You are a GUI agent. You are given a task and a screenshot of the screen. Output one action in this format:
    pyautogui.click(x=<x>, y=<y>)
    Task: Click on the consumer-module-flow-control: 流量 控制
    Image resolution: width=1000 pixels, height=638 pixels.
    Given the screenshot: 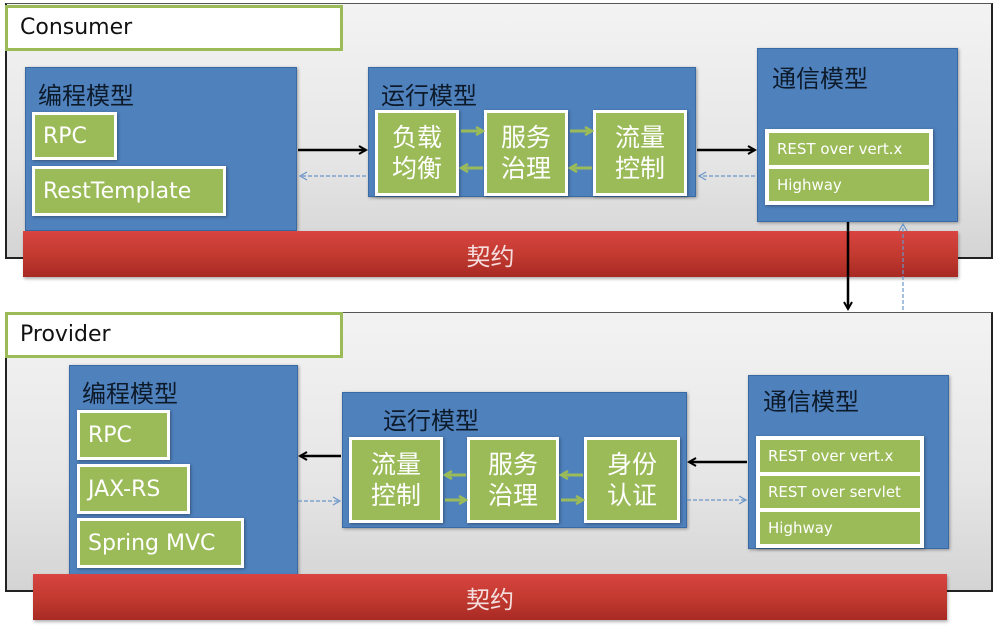 What is the action you would take?
    pyautogui.click(x=640, y=153)
    